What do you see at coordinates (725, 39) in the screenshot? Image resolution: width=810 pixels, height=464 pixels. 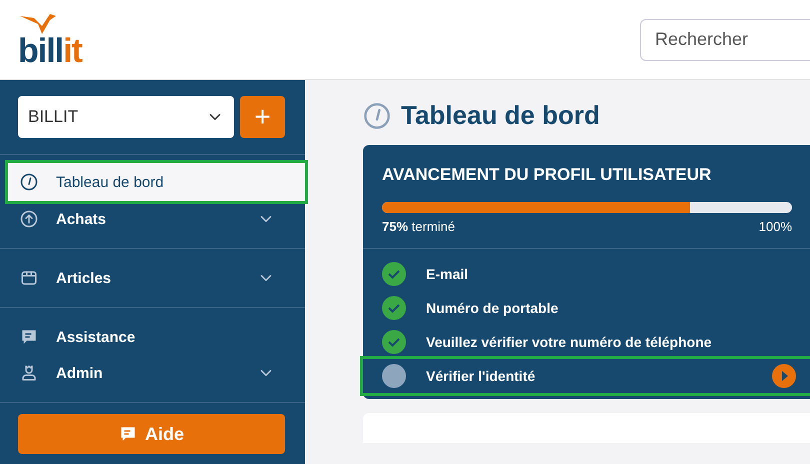 I see `search-field: Rechercher` at bounding box center [725, 39].